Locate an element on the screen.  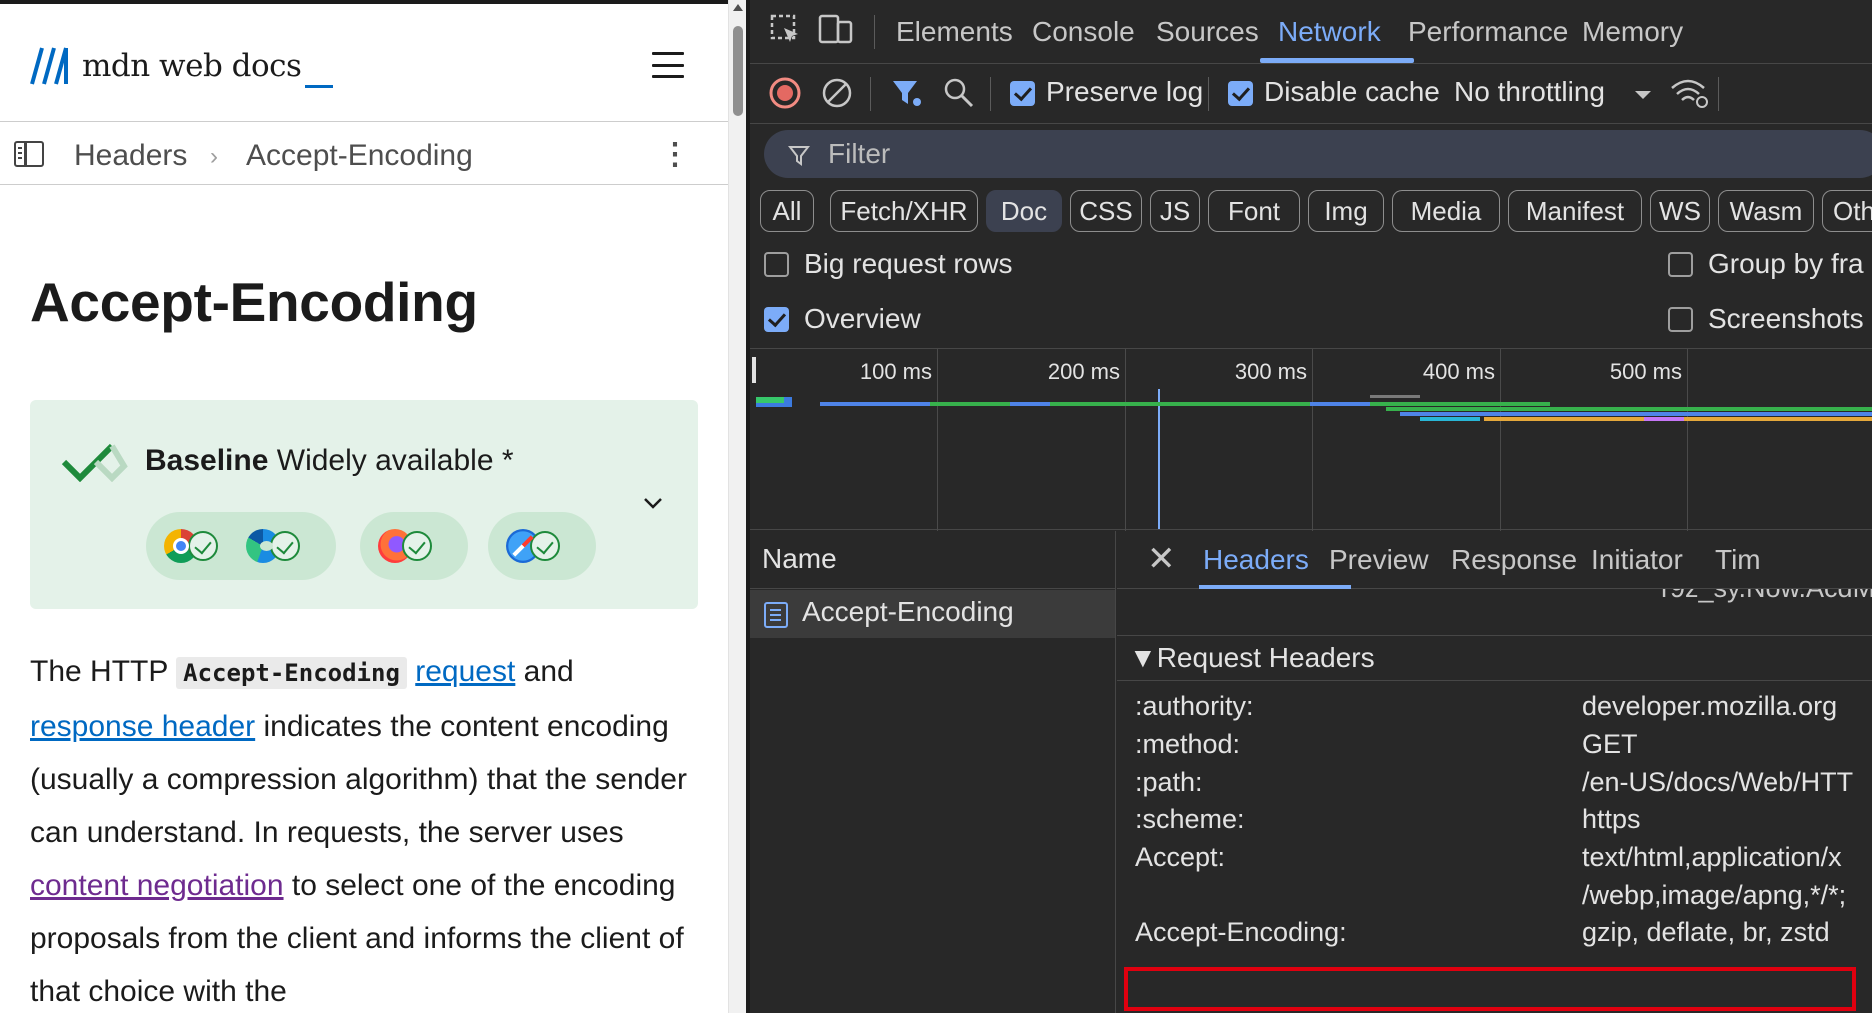
tab-sources: Sources is located at coordinates (1207, 32).